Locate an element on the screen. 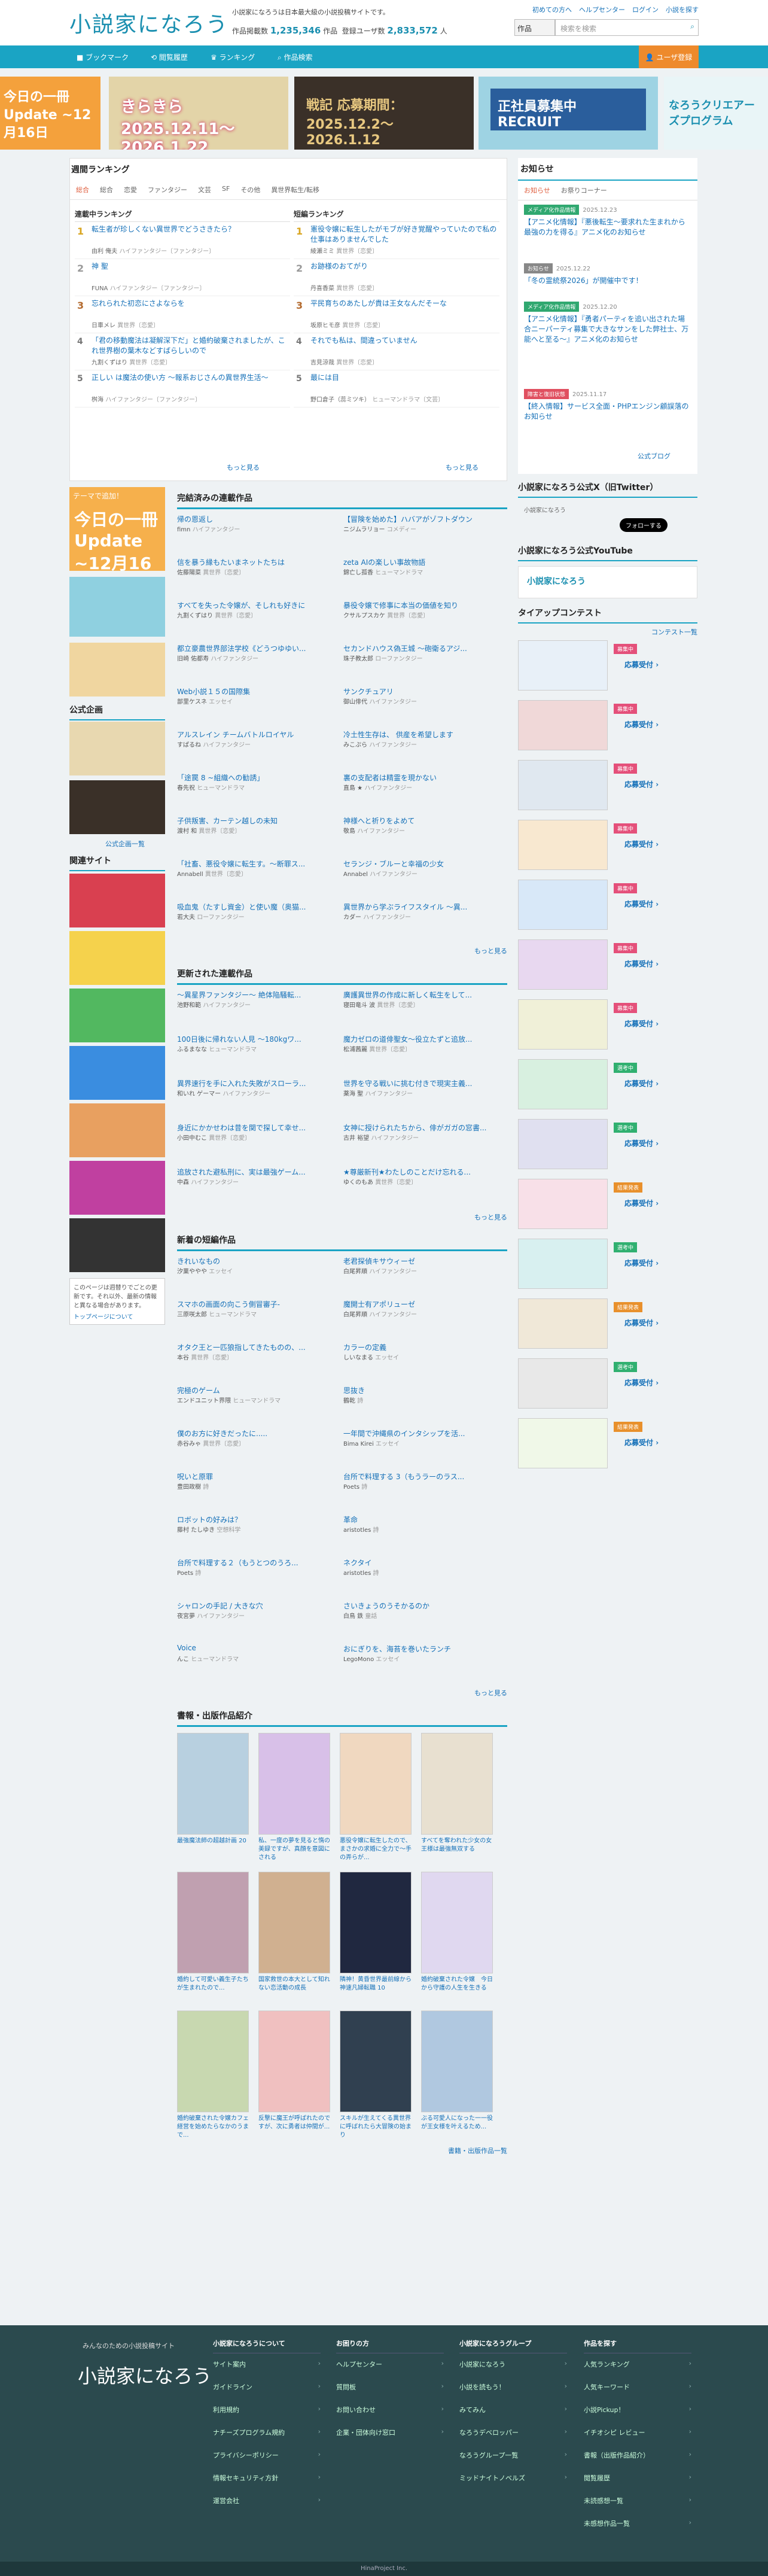 The width and height of the screenshot is (768, 2576). work-item: 子供叛害、カーテン越しの未知 渡村 和 異世界〔恋愛〕 is located at coordinates (259, 825).